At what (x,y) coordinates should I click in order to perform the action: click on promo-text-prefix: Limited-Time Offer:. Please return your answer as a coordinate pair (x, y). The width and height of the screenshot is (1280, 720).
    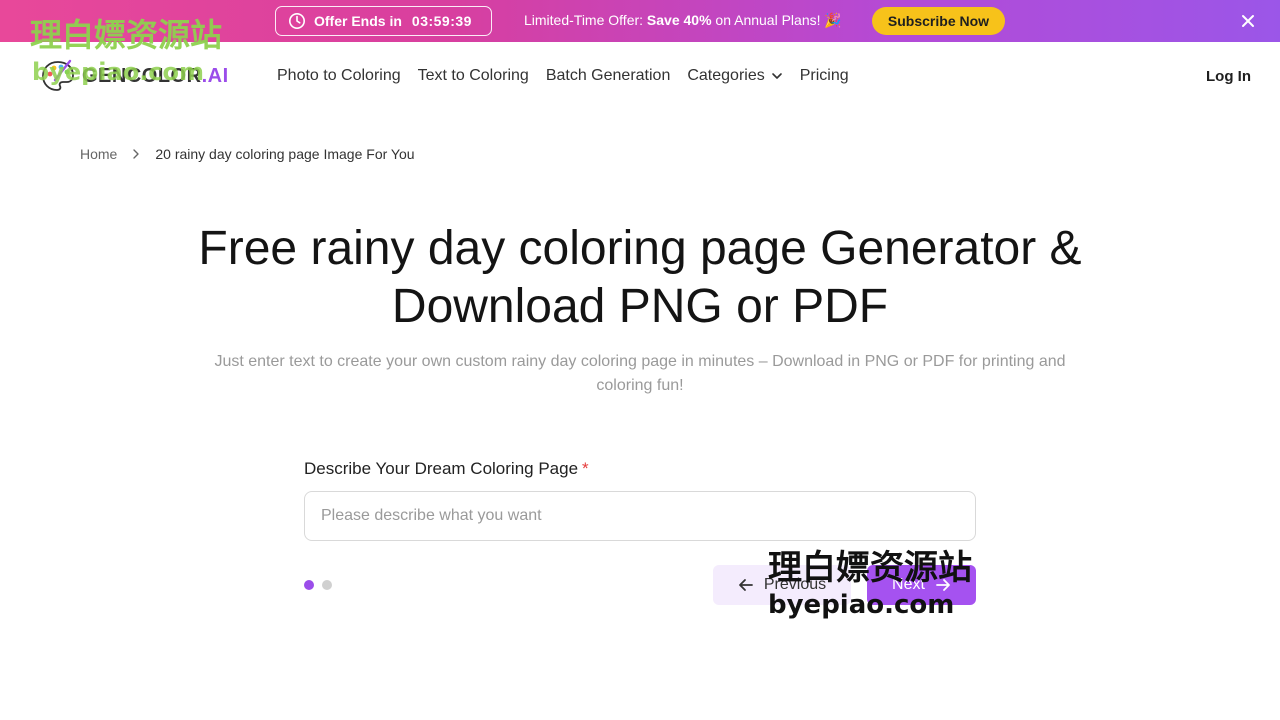
    Looking at the image, I should click on (585, 20).